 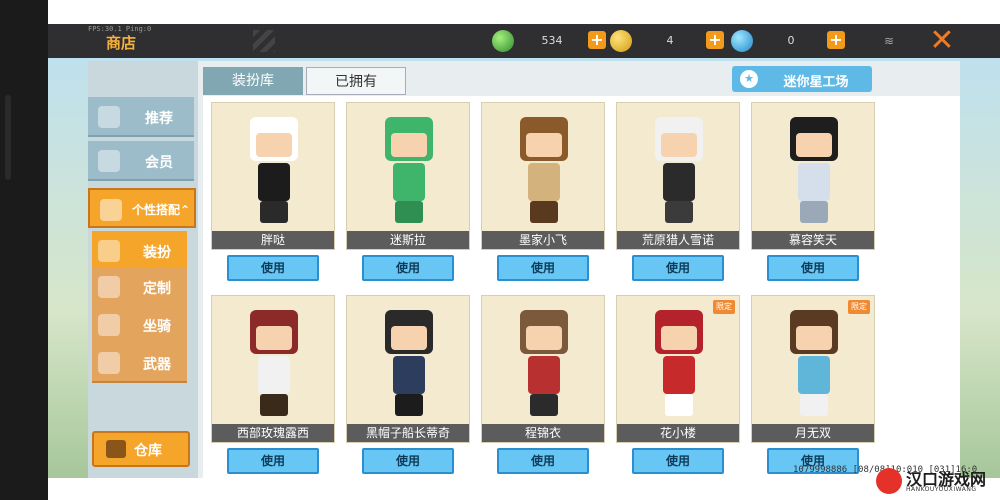 What do you see at coordinates (109, 325) in the screenshot?
I see `mount-icon` at bounding box center [109, 325].